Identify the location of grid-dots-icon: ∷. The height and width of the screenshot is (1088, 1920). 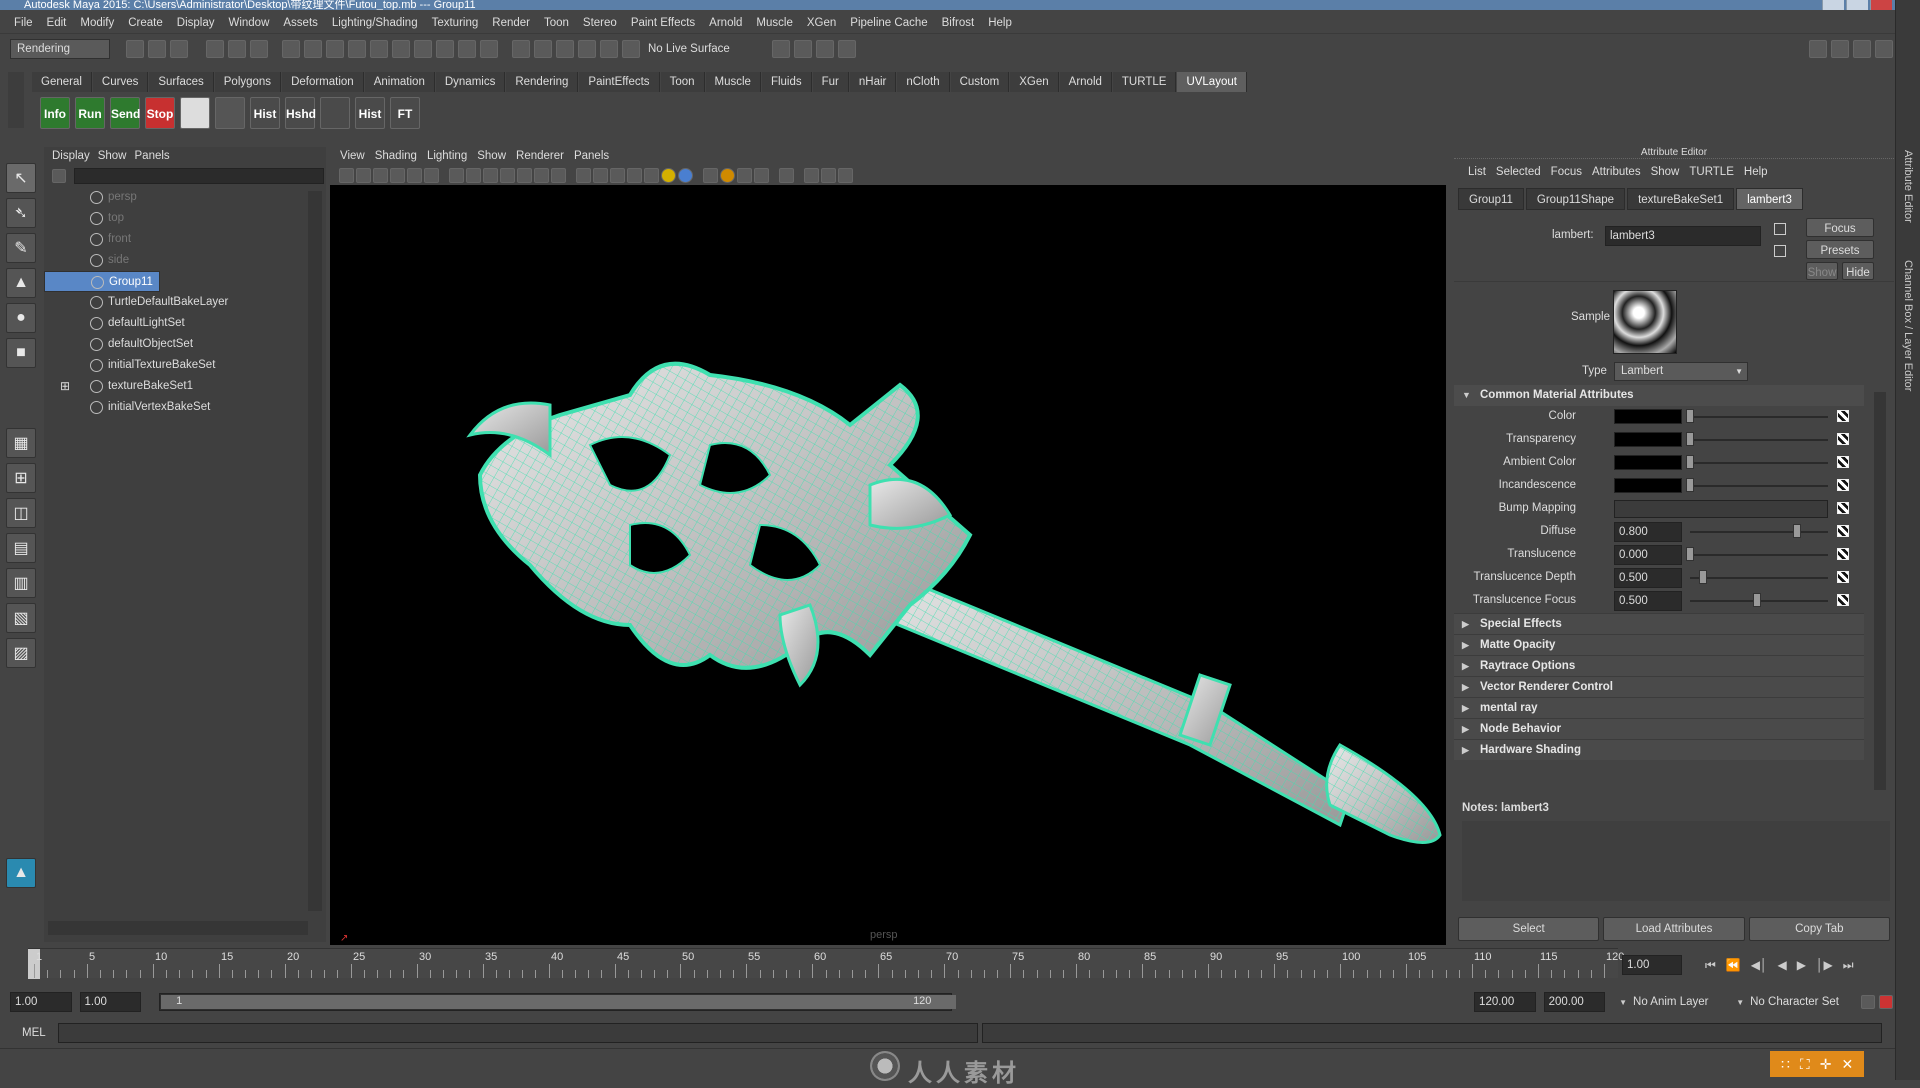
(1785, 1064).